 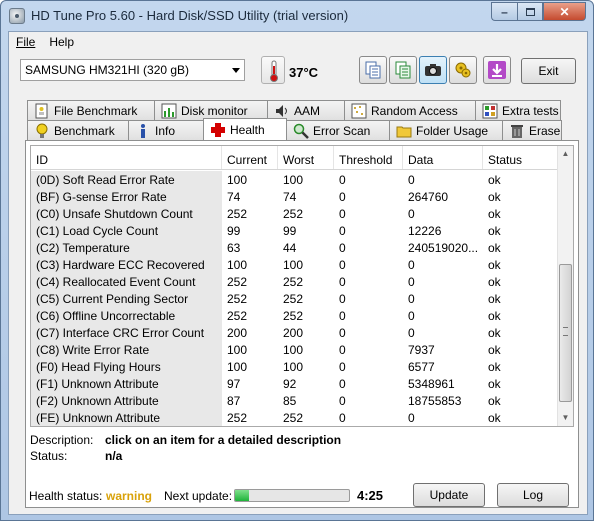 I want to click on copy-all-button, so click(x=403, y=70).